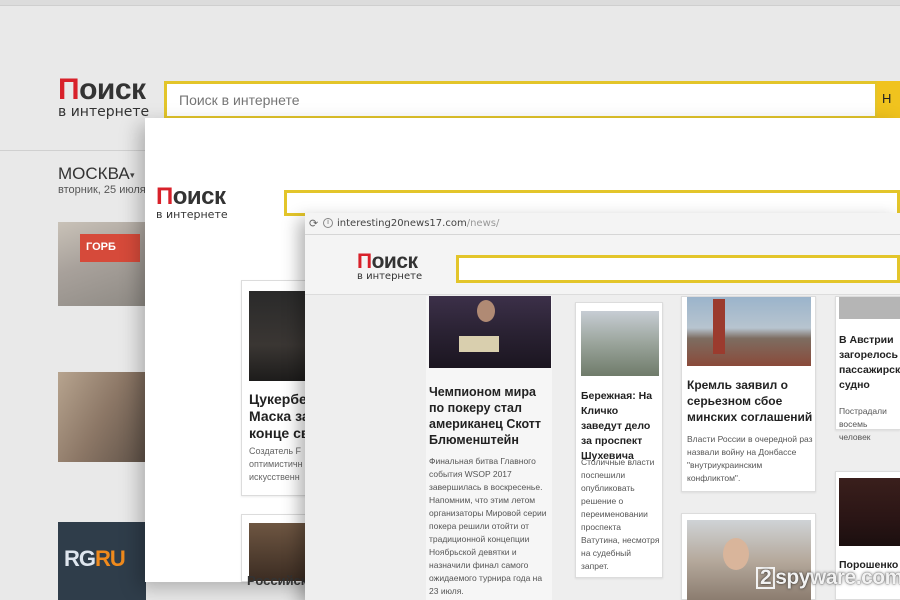 The image size is (900, 600). Describe the element at coordinates (313, 223) in the screenshot. I see `reload-icon: ⟳` at that location.